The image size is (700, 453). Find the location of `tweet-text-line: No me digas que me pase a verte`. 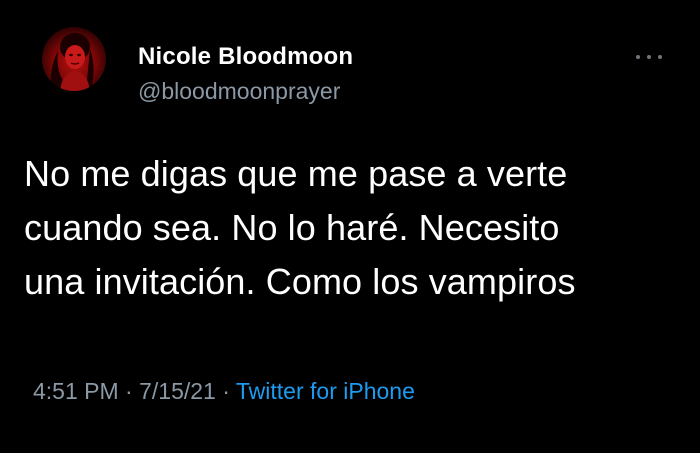

tweet-text-line: No me digas que me pase a verte is located at coordinates (296, 173).